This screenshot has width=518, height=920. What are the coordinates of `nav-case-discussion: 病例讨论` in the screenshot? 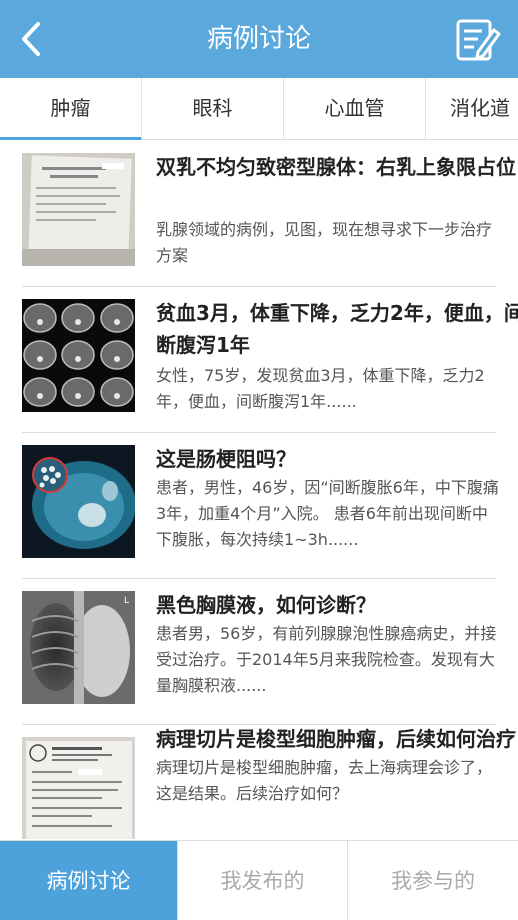 It's located at (89, 880).